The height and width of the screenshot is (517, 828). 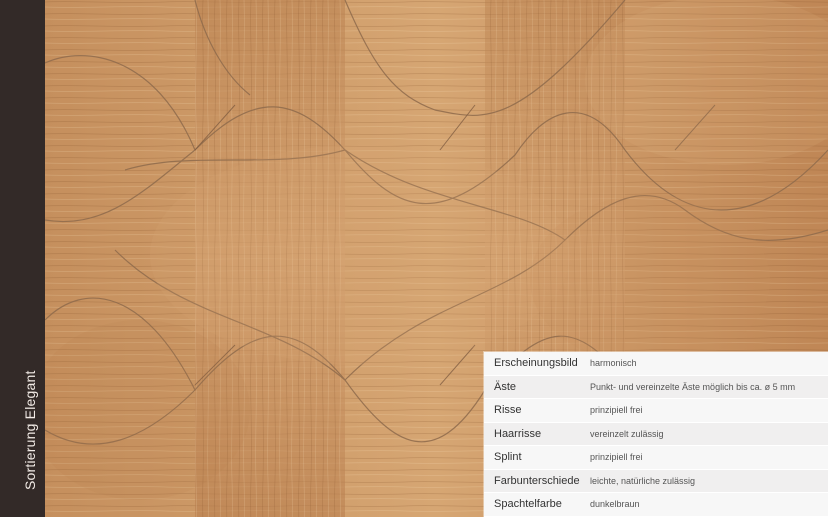 What do you see at coordinates (518, 433) in the screenshot?
I see `spec-label: Haarrisse` at bounding box center [518, 433].